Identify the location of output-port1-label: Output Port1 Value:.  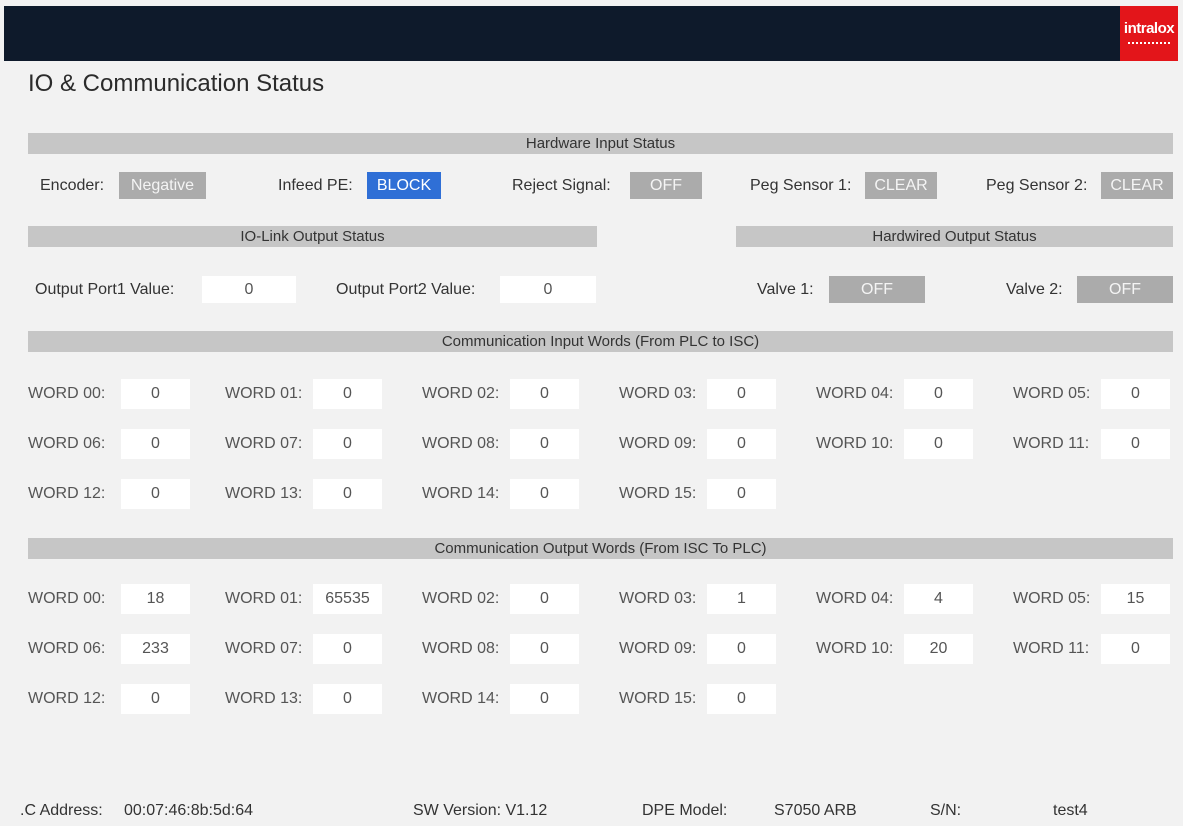
(105, 289).